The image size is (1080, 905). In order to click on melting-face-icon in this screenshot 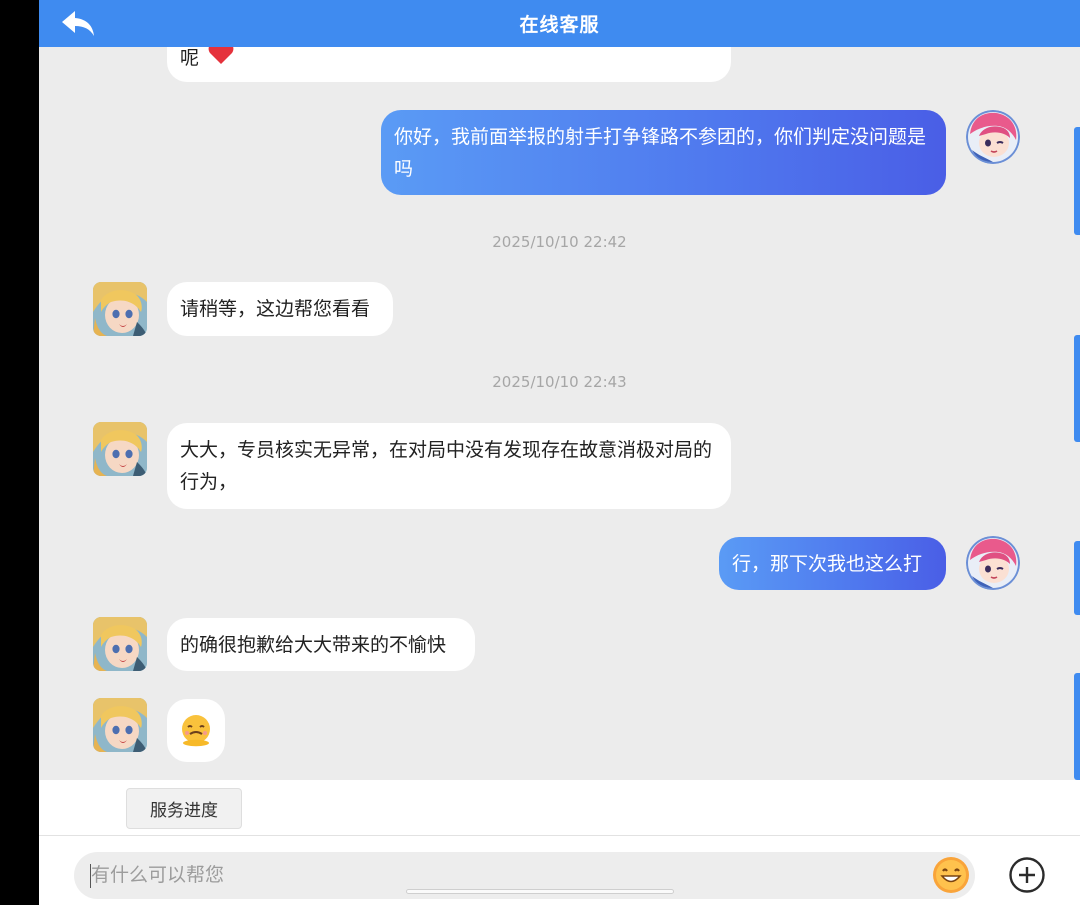, I will do `click(196, 731)`.